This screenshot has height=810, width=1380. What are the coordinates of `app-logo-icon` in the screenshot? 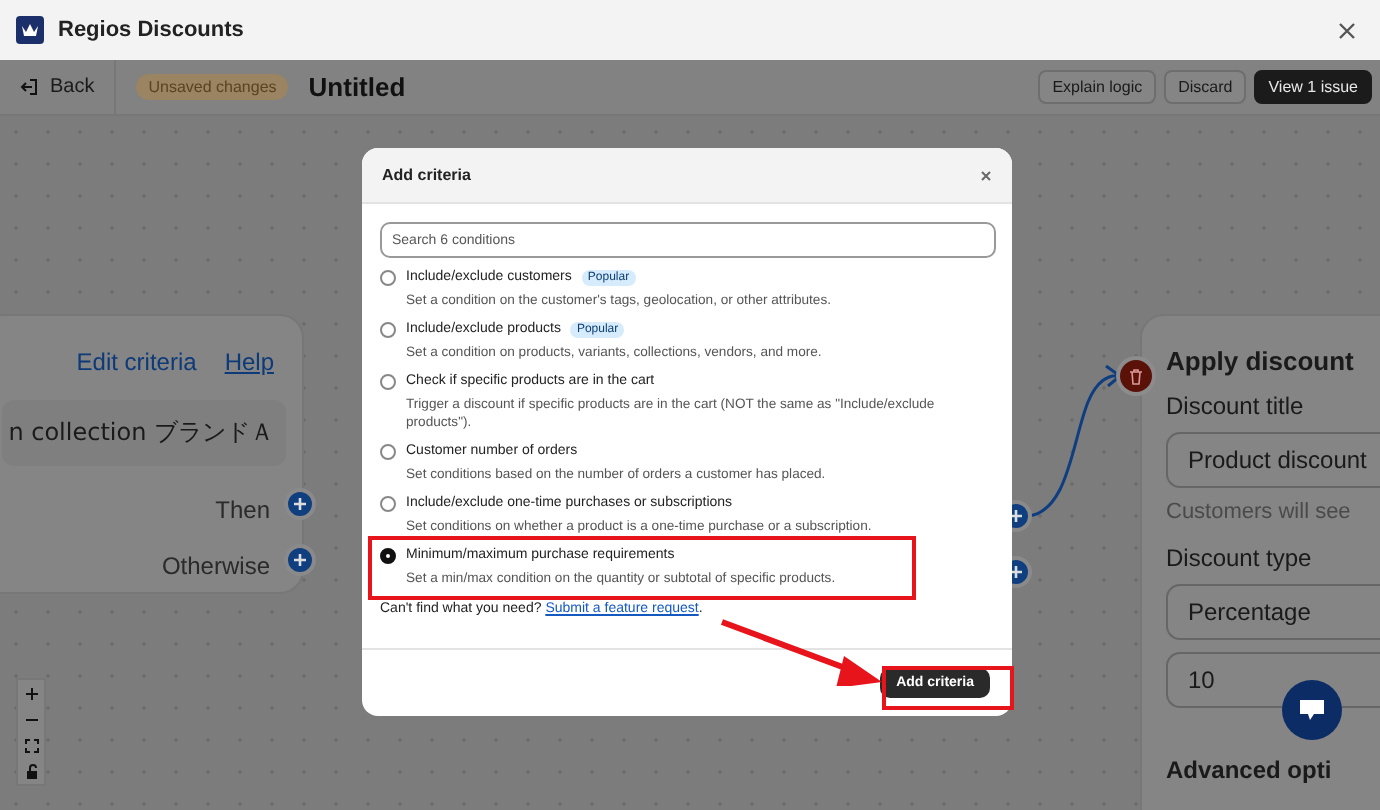 It's located at (30, 30).